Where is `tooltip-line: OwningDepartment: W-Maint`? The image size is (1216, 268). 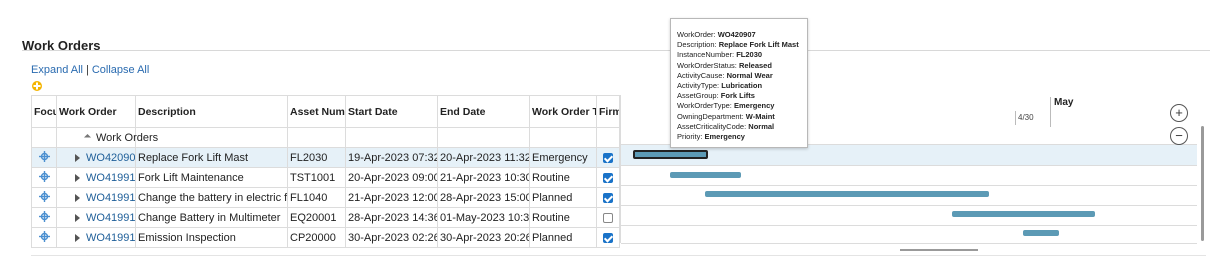
tooltip-line: OwningDepartment: W-Maint is located at coordinates (739, 117).